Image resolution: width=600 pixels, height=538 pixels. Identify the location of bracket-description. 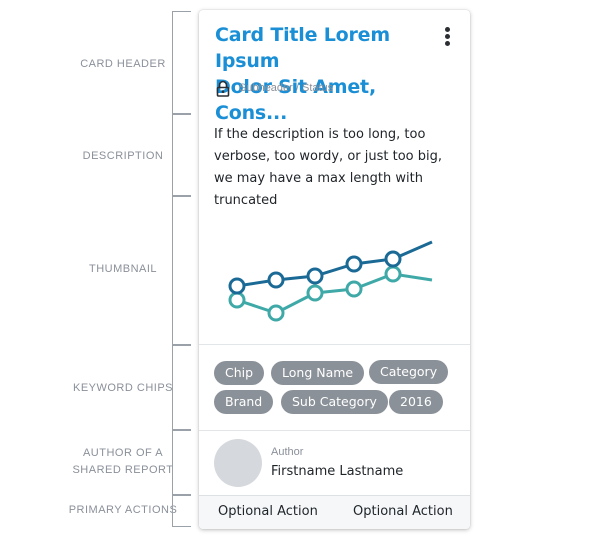
(181, 155).